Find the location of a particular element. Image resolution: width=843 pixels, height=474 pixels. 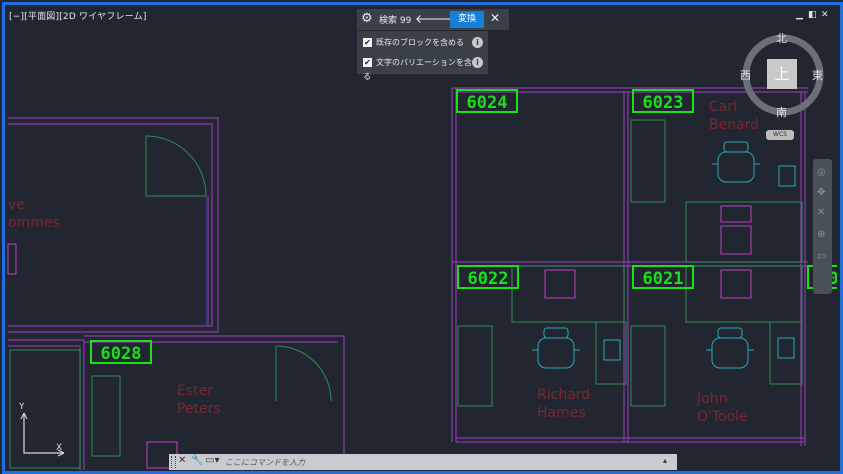

room-tag-6028: 6028 is located at coordinates (121, 352).